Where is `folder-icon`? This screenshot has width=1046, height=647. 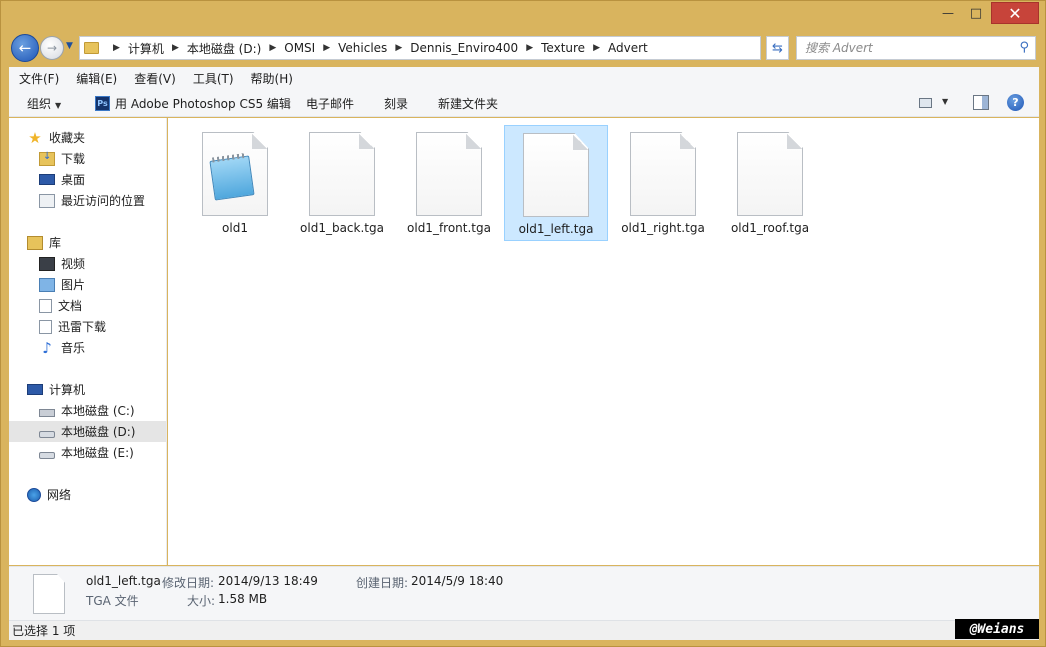
folder-icon is located at coordinates (91, 48).